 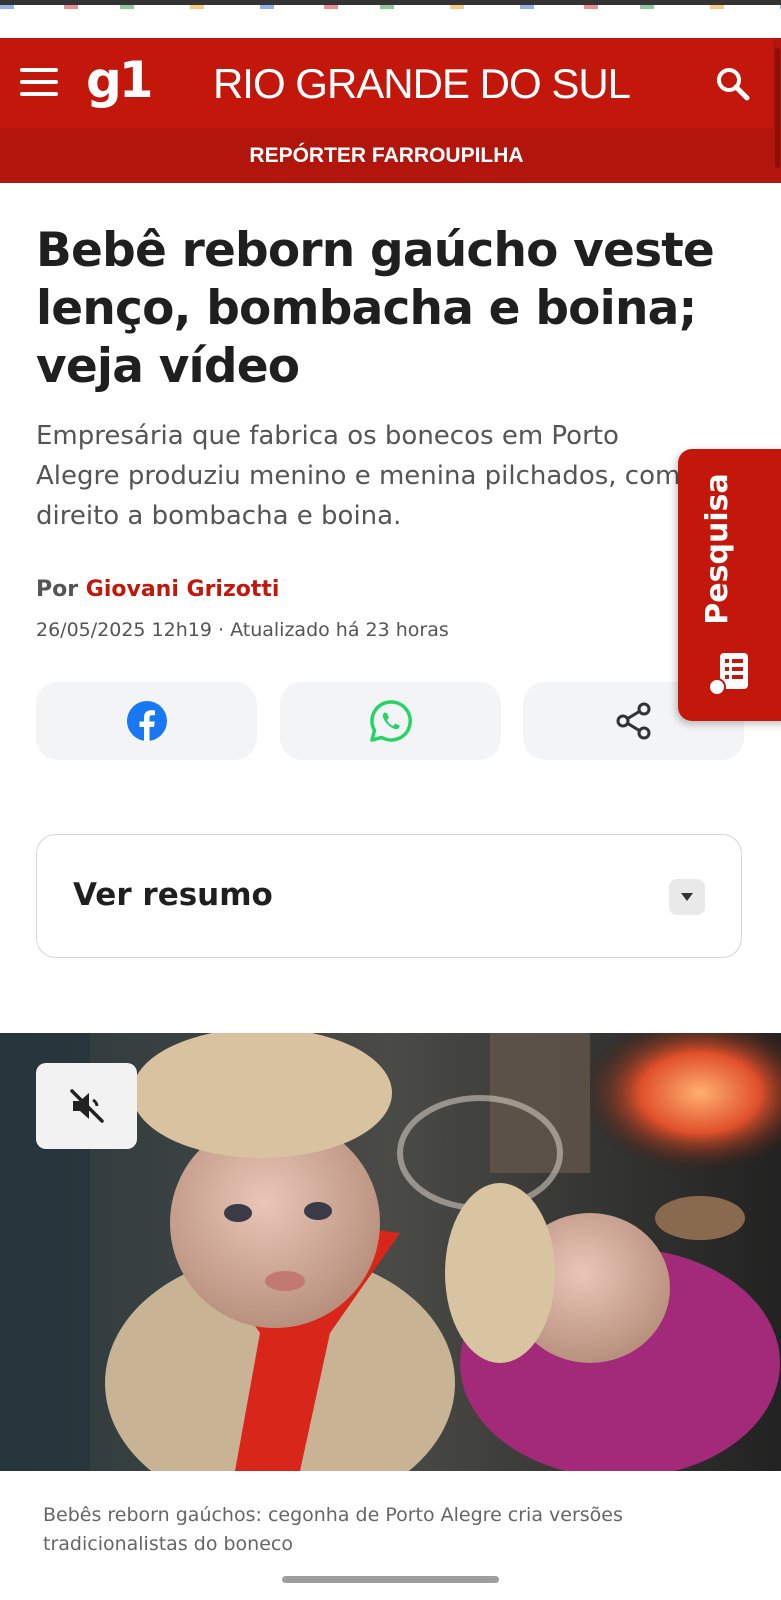 I want to click on summary-label: Ver resumo, so click(x=173, y=895).